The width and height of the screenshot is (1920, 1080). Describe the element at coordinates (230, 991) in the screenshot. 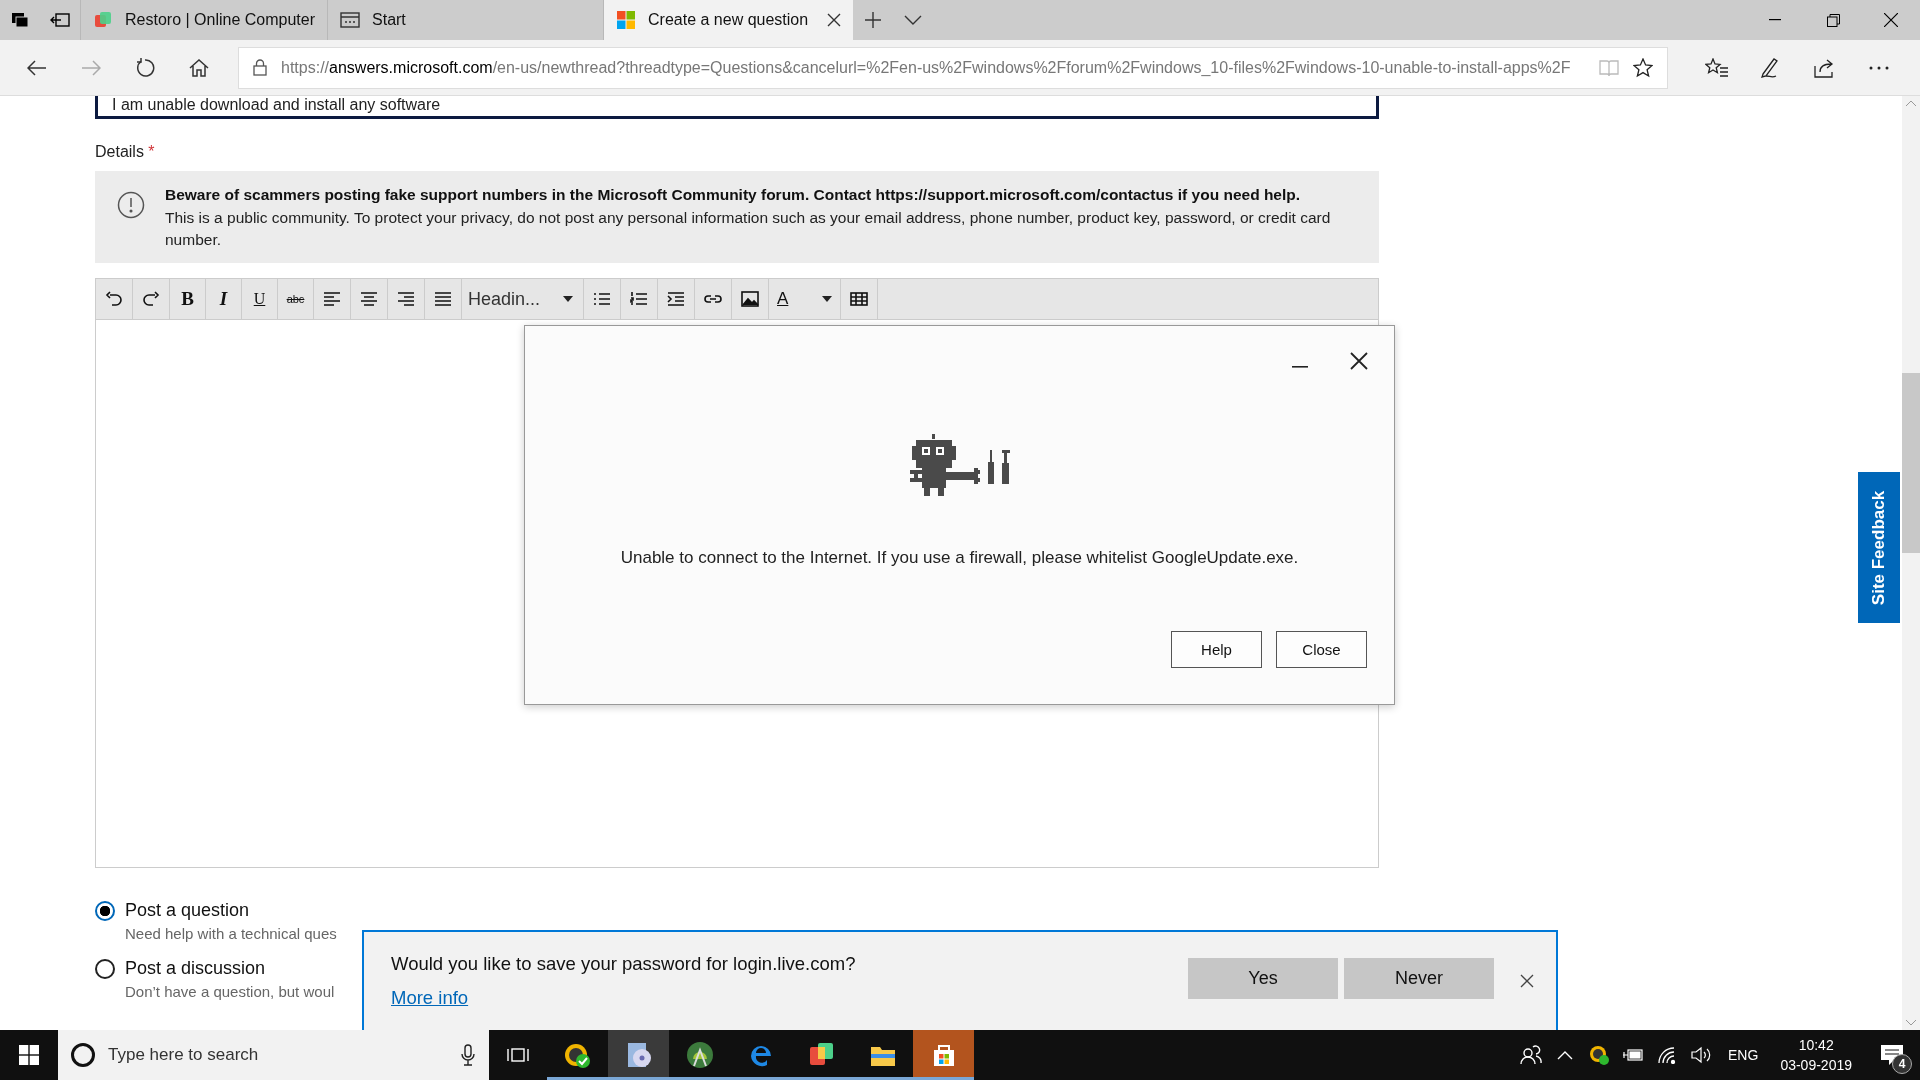

I see `radio-description: Don’t have a question, but woul` at that location.